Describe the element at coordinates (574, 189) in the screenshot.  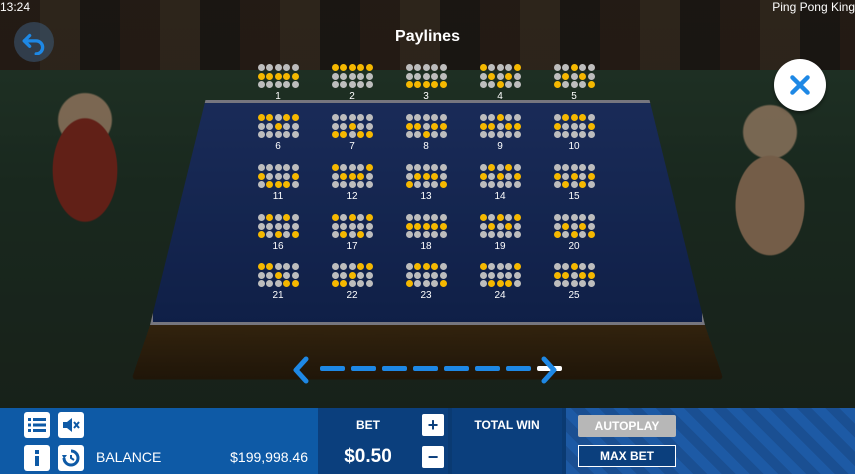
I see `payline-15: 15` at that location.